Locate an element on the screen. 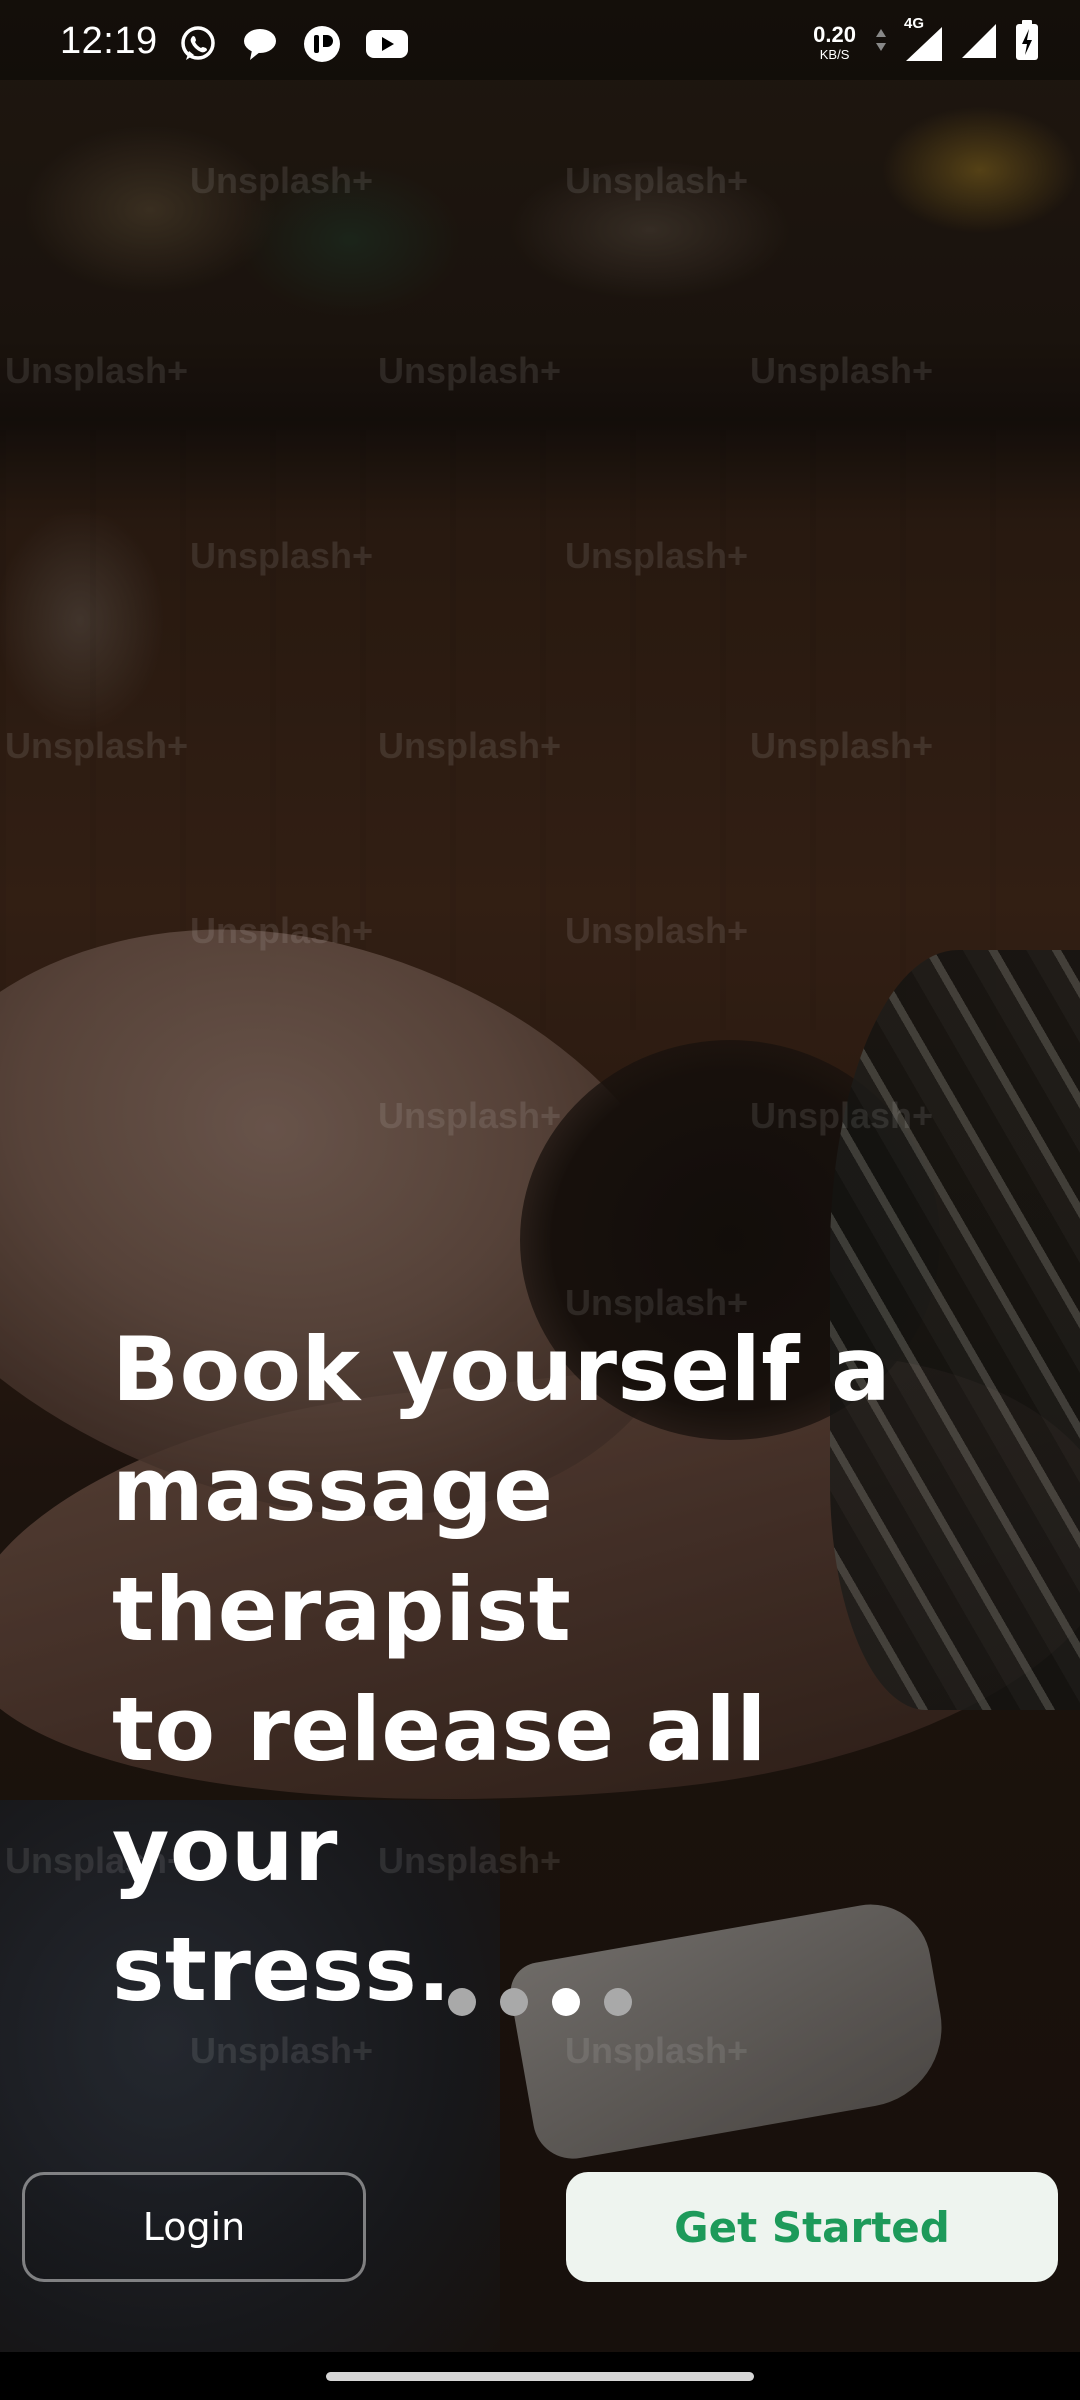 This screenshot has width=1080, height=2400. get-started-button: Get Started is located at coordinates (812, 2227).